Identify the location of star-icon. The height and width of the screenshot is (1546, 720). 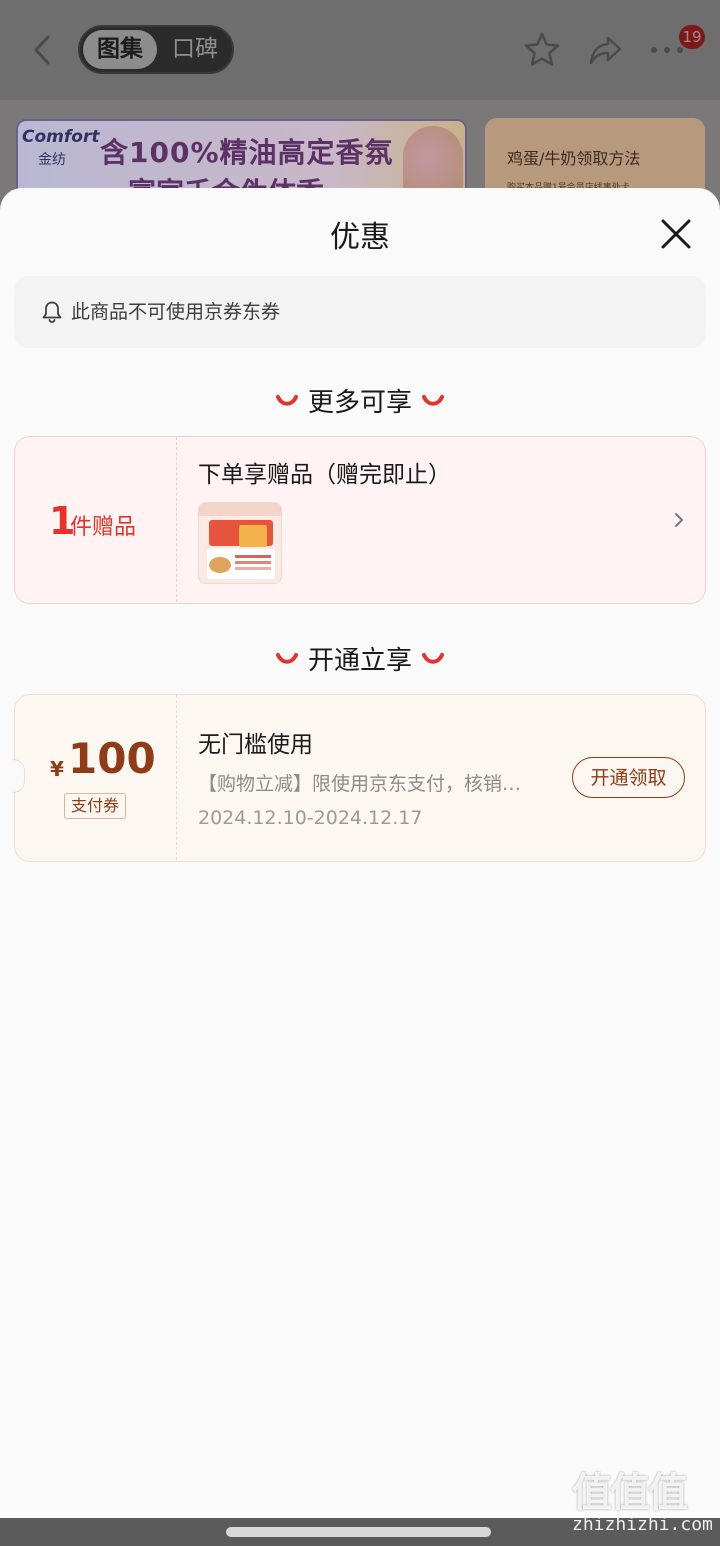
(542, 50).